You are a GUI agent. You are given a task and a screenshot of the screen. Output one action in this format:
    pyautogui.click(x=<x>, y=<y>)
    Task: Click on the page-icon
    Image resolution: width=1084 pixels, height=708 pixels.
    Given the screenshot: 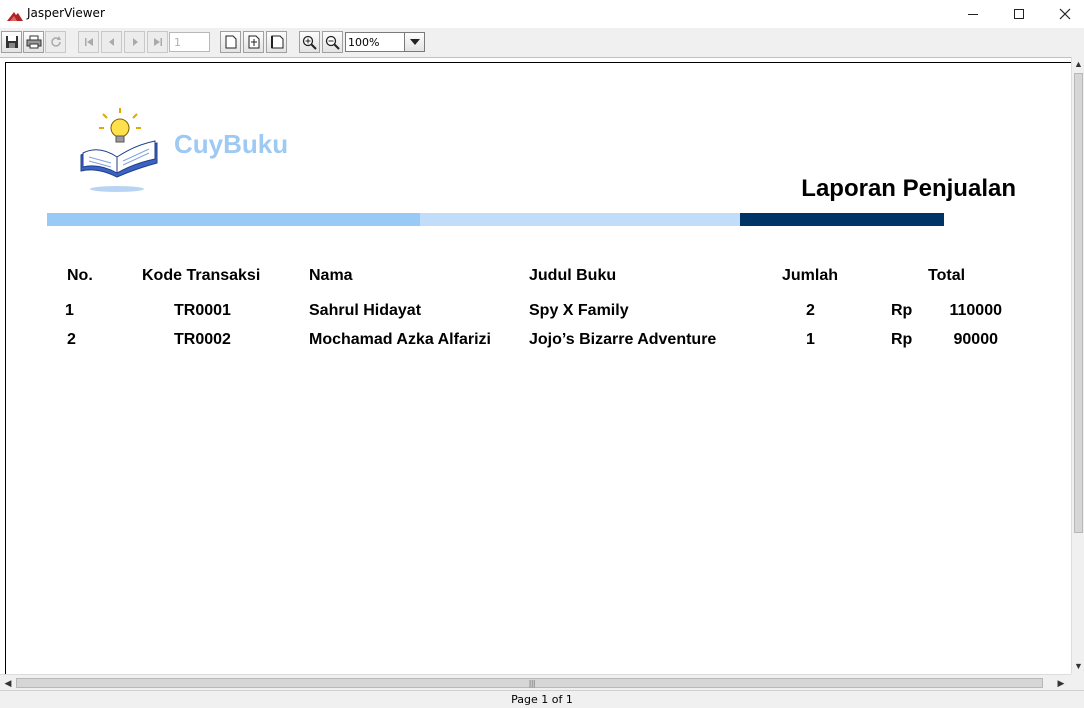 What is the action you would take?
    pyautogui.click(x=230, y=42)
    